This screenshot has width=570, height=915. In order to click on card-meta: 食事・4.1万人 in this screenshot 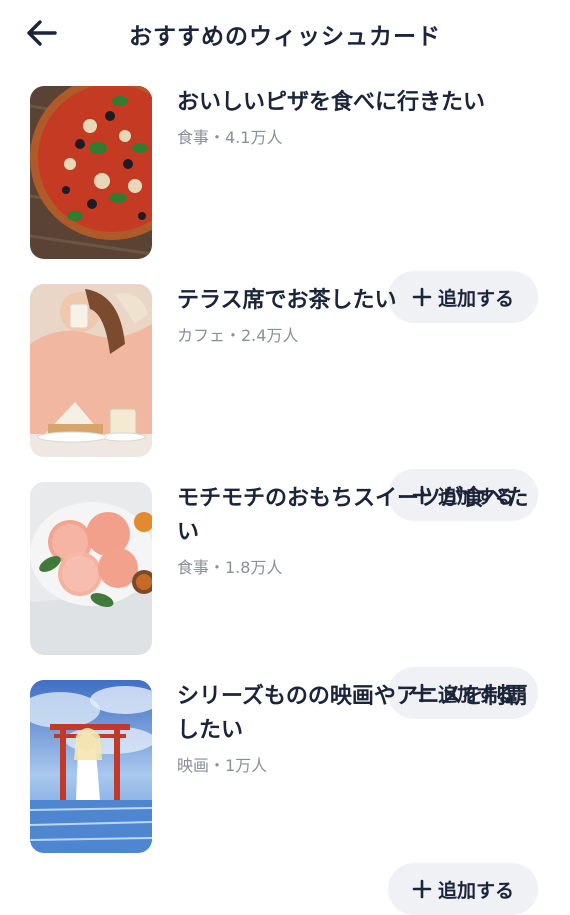, I will do `click(230, 137)`.